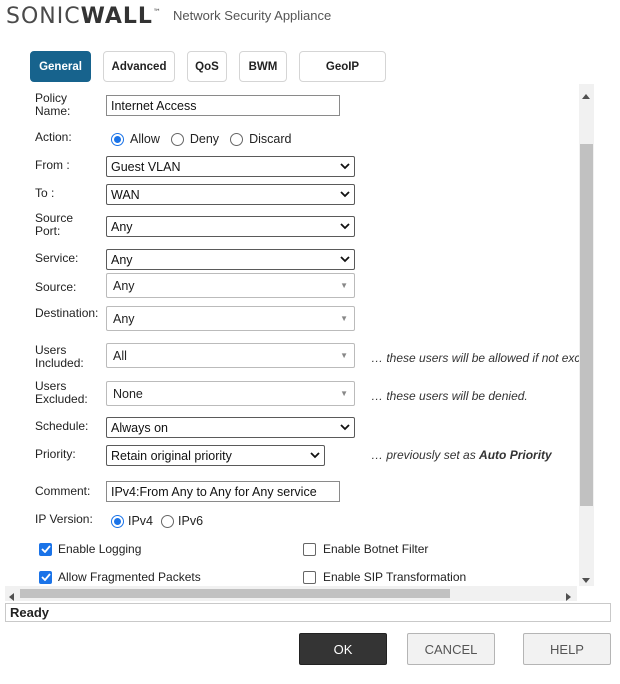 The image size is (620, 684). Describe the element at coordinates (146, 166) in the screenshot. I see `from-value: Guest VLAN` at that location.